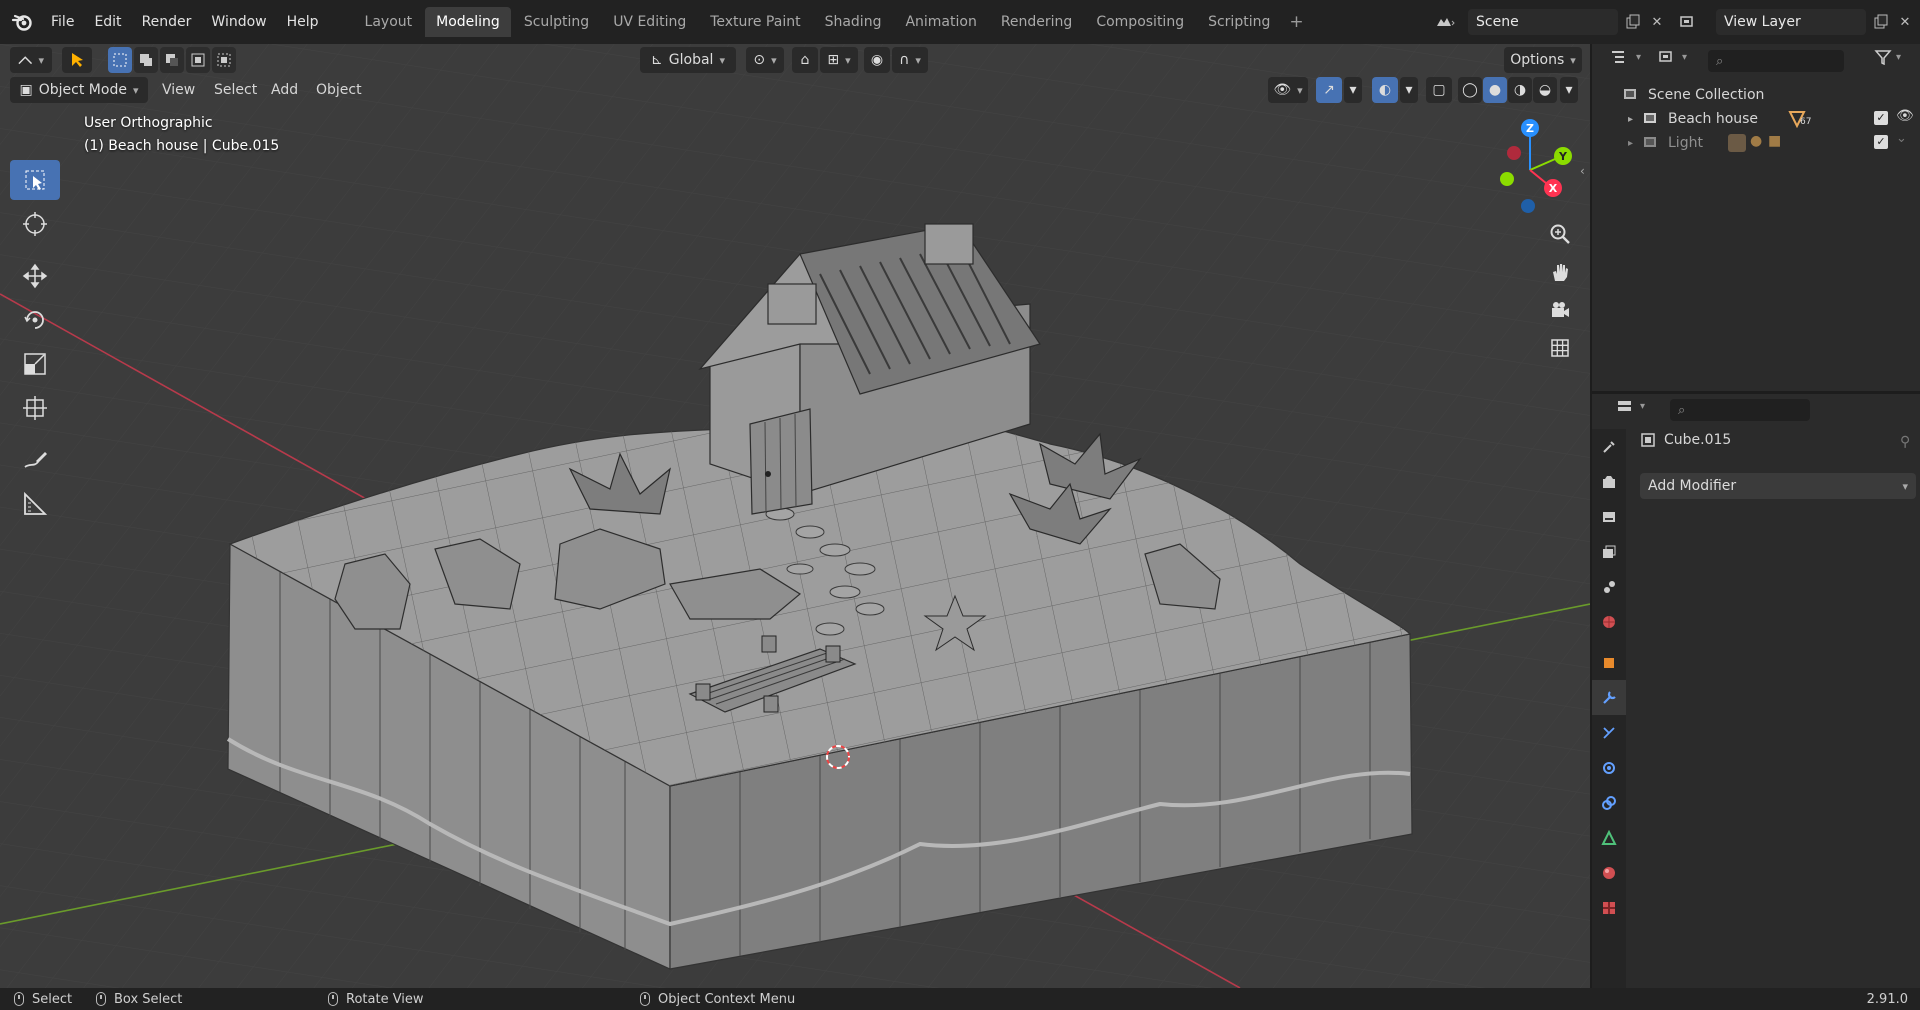 The width and height of the screenshot is (1920, 1010). What do you see at coordinates (1609, 837) in the screenshot?
I see `data-icon` at bounding box center [1609, 837].